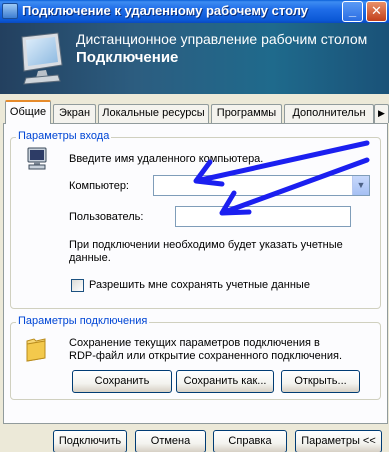 This screenshot has height=452, width=389. Describe the element at coordinates (122, 381) in the screenshot. I see `save-button: Сохранить` at that location.